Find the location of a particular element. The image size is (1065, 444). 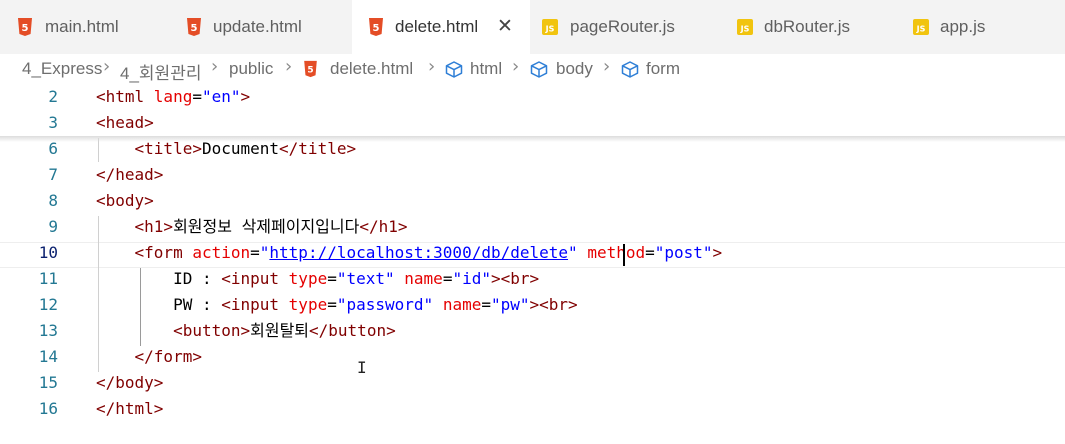

code-line: 13 <button>회원탈퇴</button> is located at coordinates (532, 331).